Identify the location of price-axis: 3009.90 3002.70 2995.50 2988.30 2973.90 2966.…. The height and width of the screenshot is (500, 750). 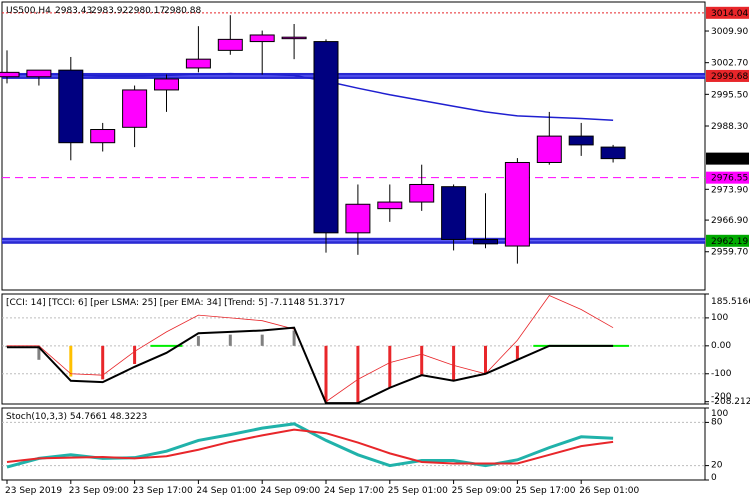
(727, 132).